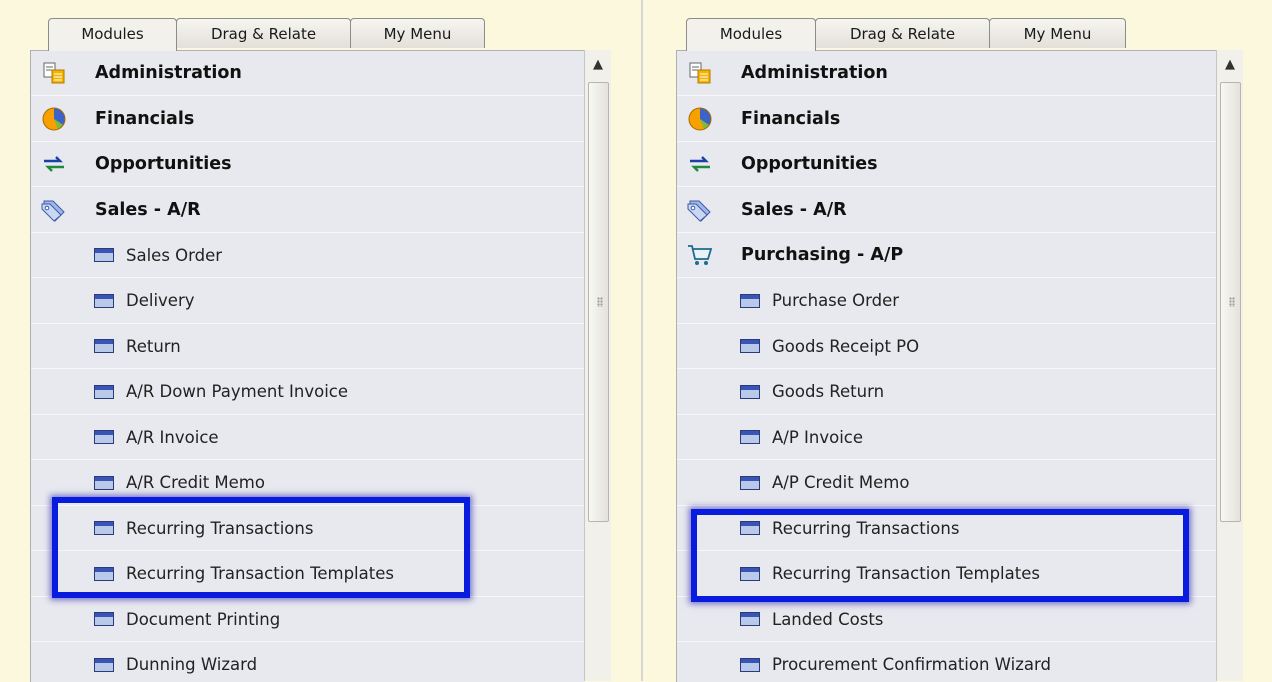 The width and height of the screenshot is (1272, 682). What do you see at coordinates (160, 300) in the screenshot?
I see `menu-item-label: Delivery` at bounding box center [160, 300].